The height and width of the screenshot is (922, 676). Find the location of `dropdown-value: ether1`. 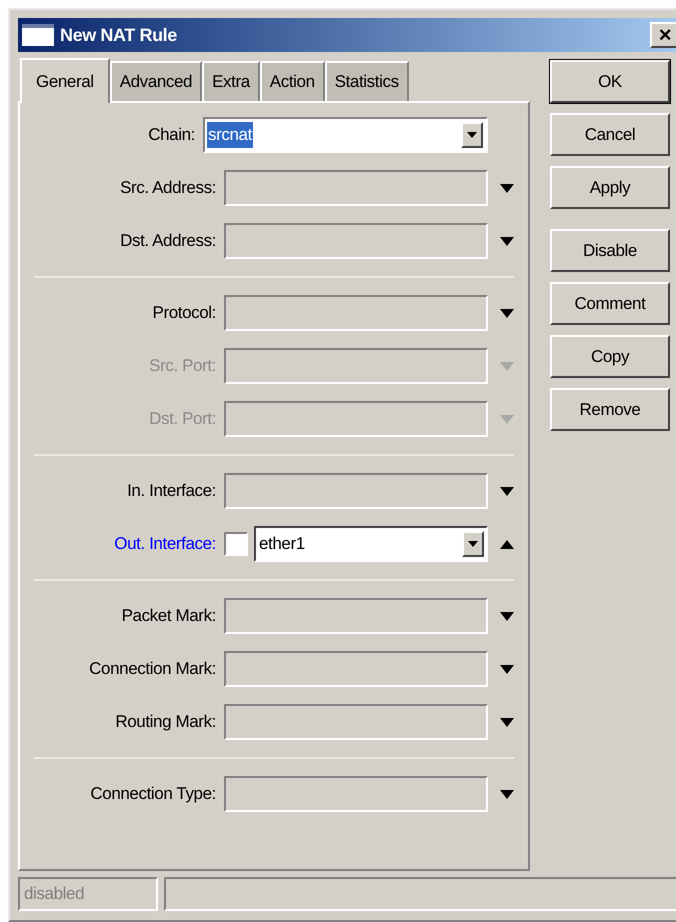

dropdown-value: ether1 is located at coordinates (282, 544).